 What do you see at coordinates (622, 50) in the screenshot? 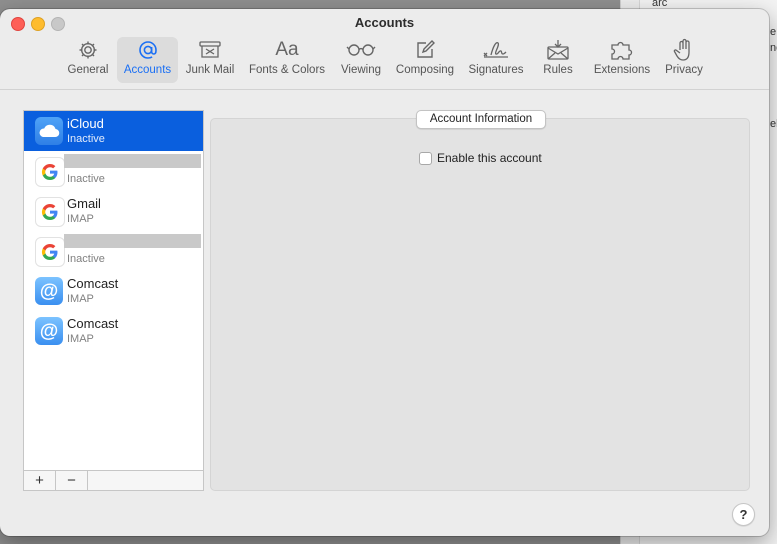
I see `puzzle-piece-icon` at bounding box center [622, 50].